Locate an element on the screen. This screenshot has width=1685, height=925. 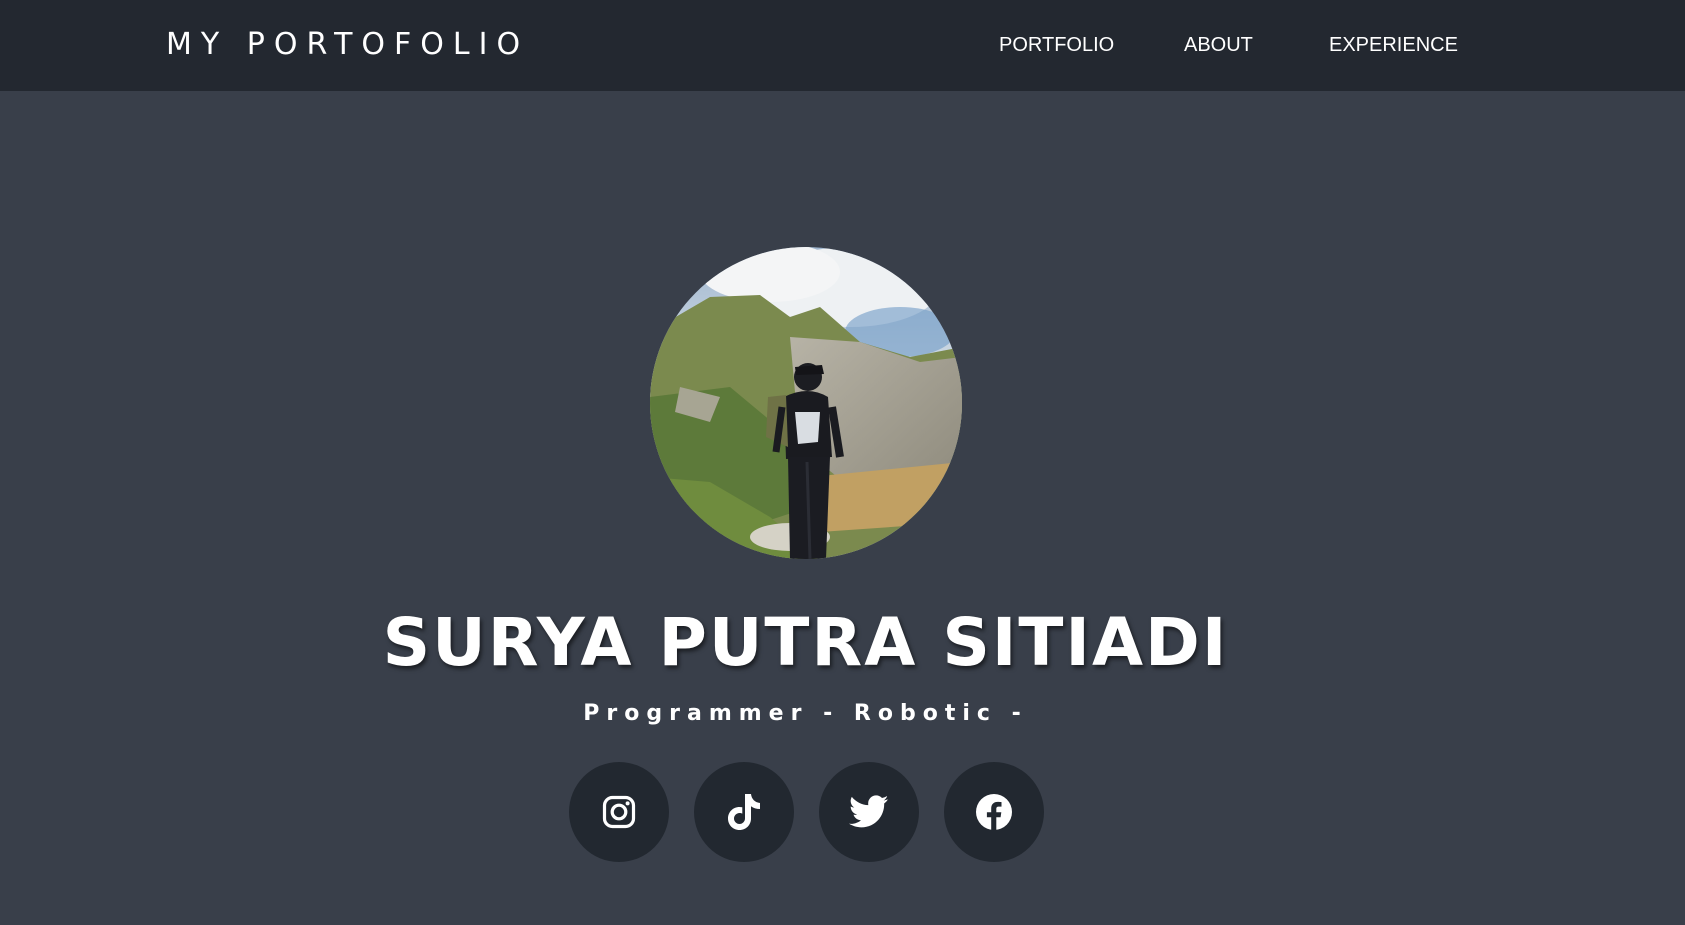
instagram-icon is located at coordinates (619, 812).